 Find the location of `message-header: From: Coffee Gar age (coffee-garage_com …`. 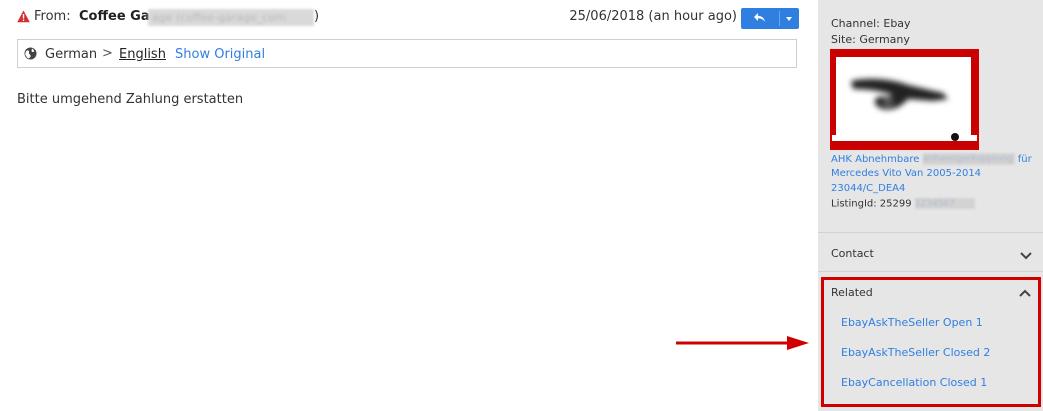

message-header: From: Coffee Gar age (coffee-garage_com … is located at coordinates (408, 19).